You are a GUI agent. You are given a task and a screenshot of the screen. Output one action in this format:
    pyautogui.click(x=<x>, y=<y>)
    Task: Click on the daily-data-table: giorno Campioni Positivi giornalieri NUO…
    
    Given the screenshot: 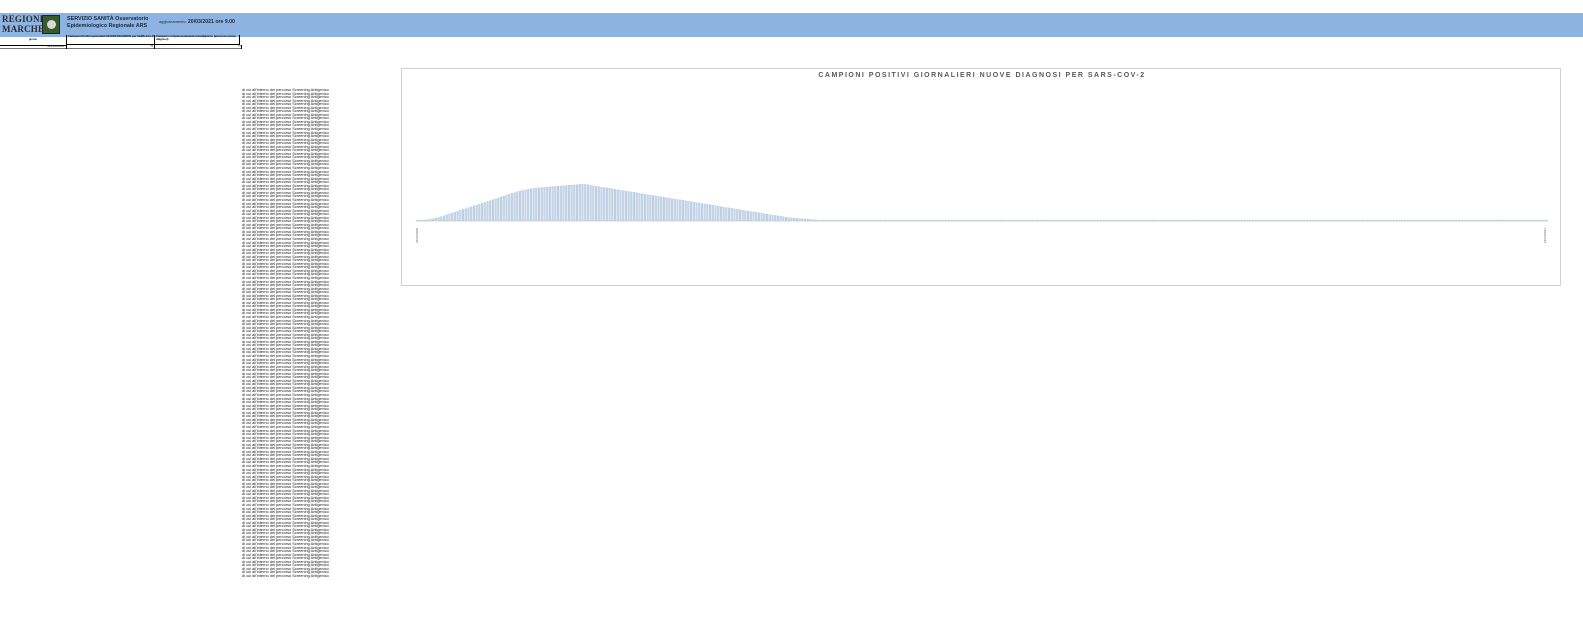 What is the action you would take?
    pyautogui.click(x=121, y=304)
    